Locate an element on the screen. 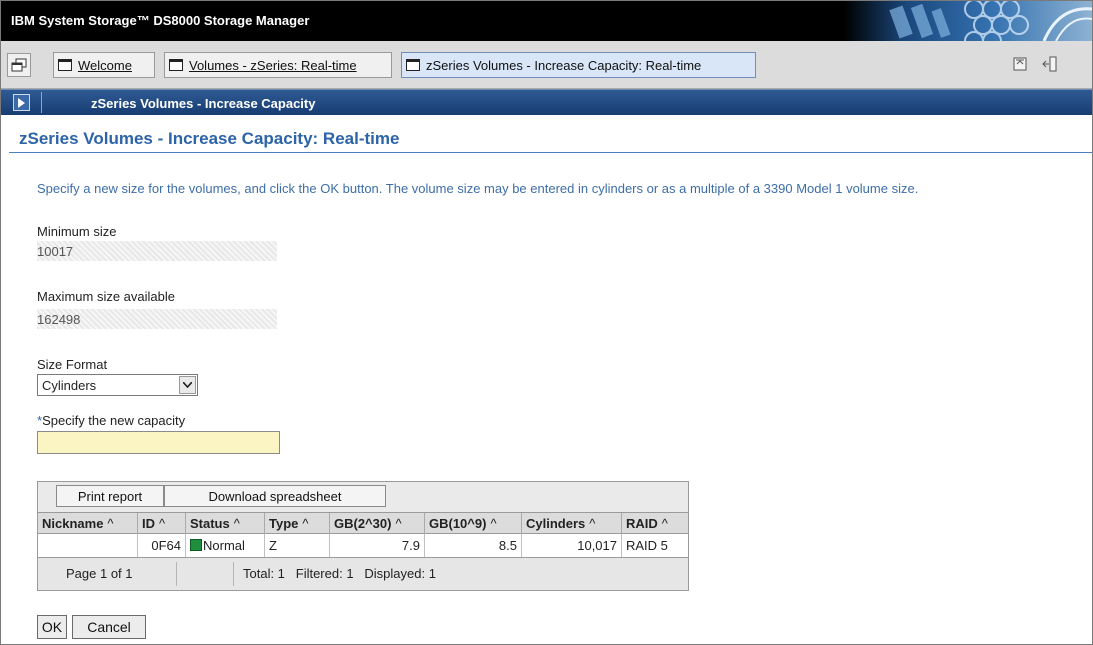  column-header-gb-10-9: GB(10^9) ^ is located at coordinates (473, 523).